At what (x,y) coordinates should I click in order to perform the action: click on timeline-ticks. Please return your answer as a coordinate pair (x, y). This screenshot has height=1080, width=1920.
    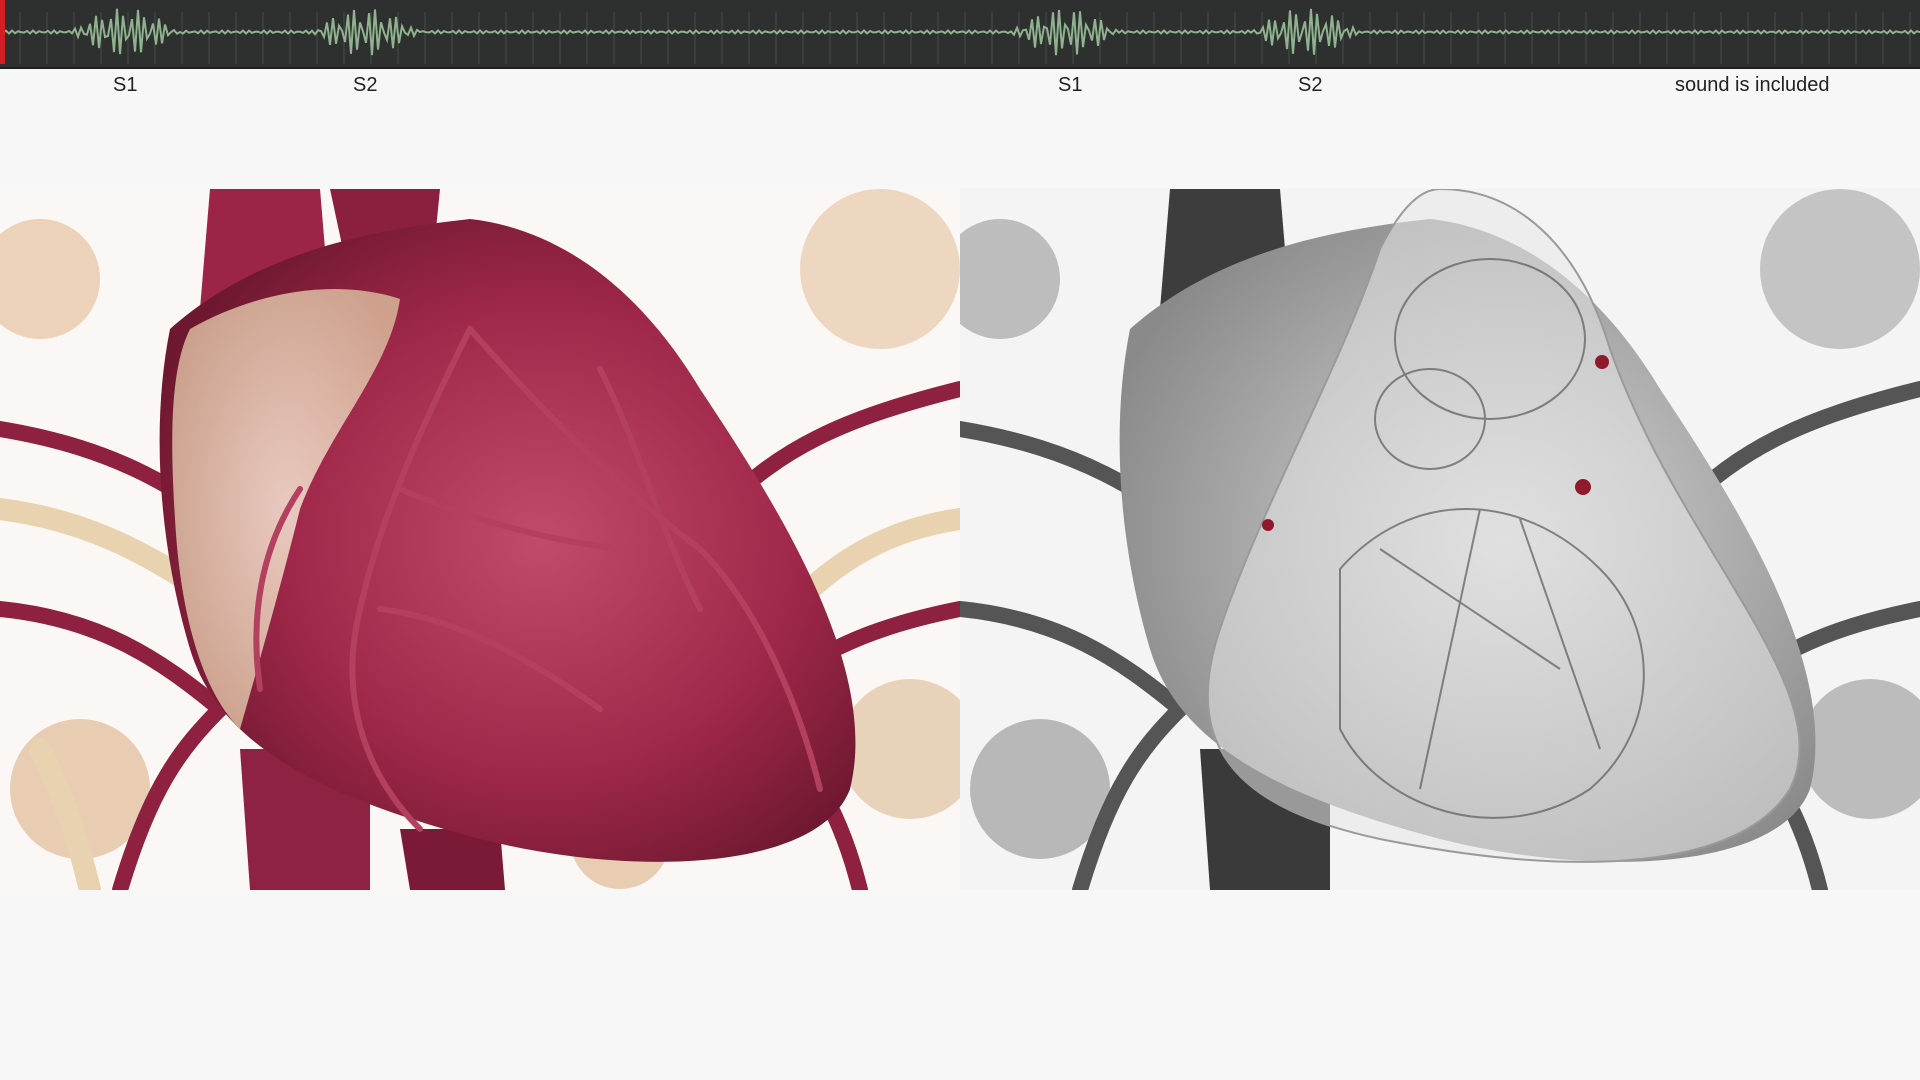
    Looking at the image, I should click on (965, 38).